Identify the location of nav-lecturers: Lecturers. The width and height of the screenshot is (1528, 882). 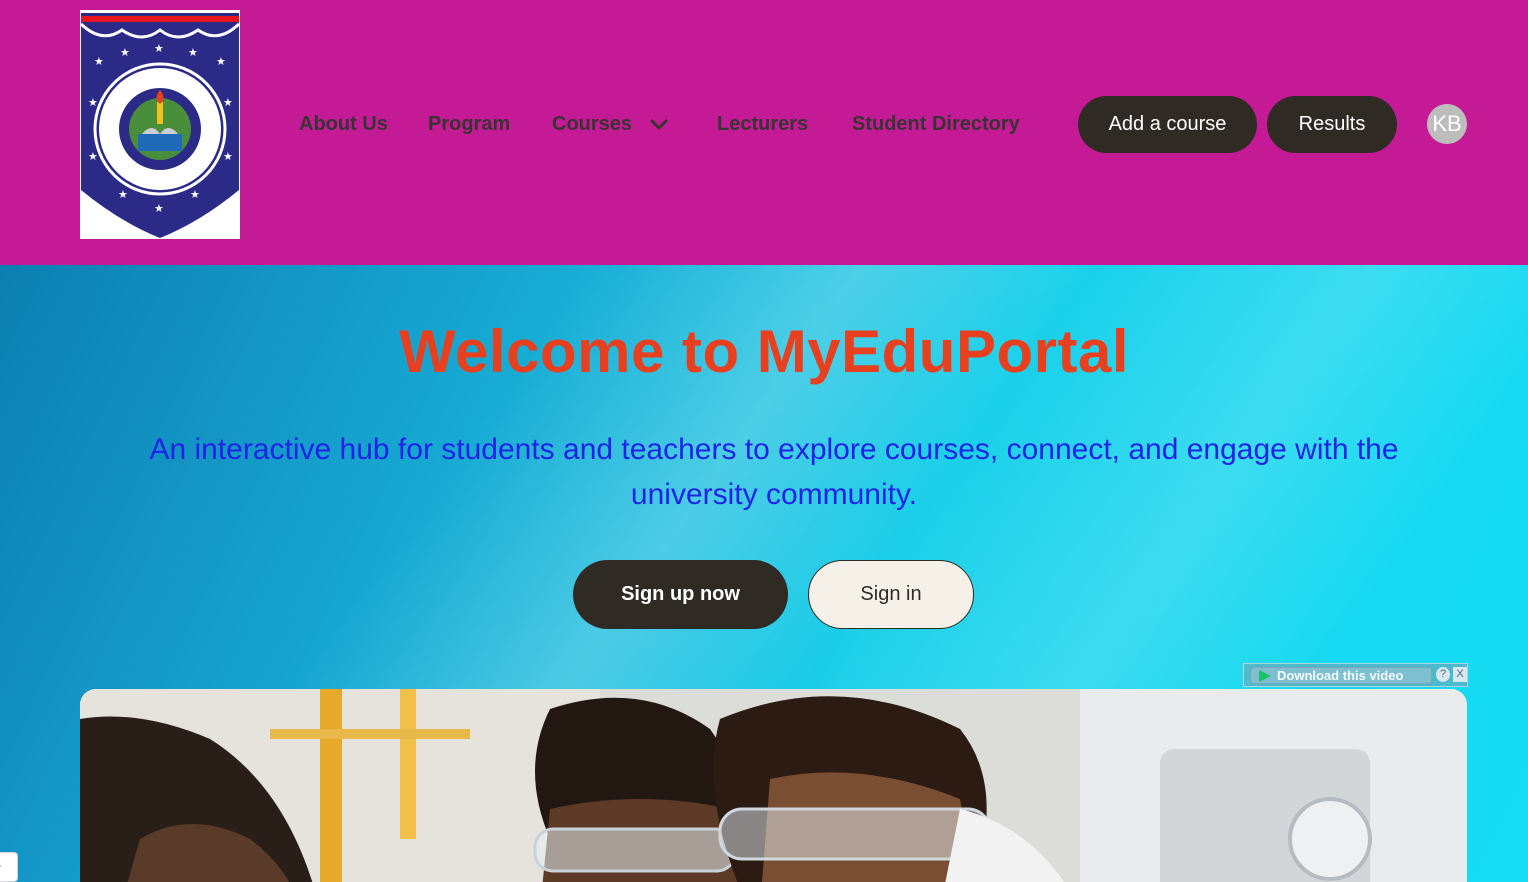
(762, 124).